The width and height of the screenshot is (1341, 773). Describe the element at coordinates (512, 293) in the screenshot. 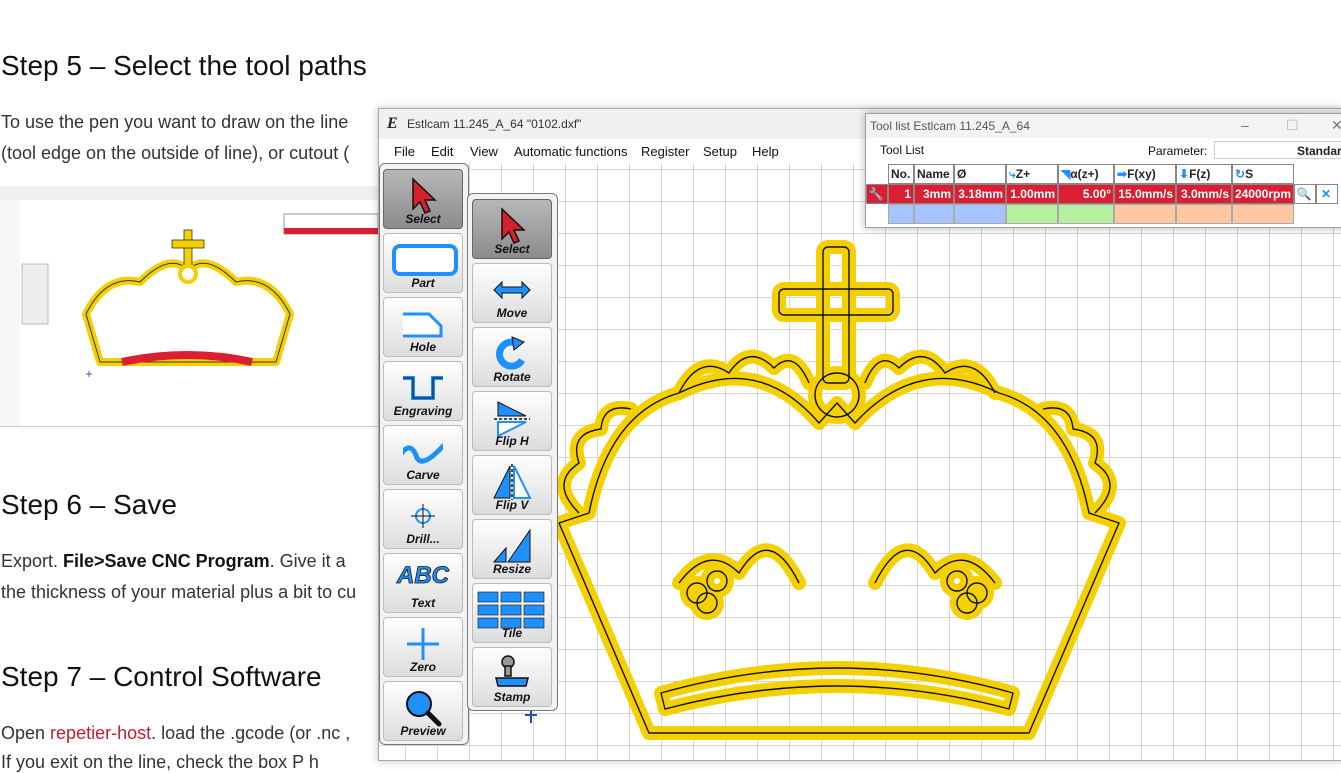

I see `toolbar-move-button: Move` at that location.